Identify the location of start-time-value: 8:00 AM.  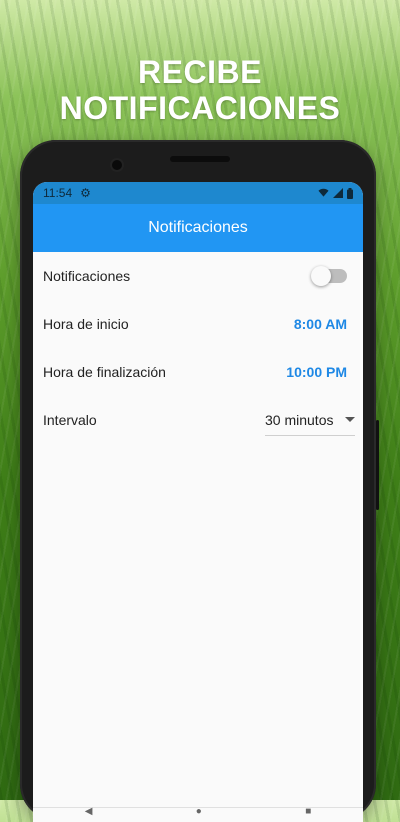
(320, 324).